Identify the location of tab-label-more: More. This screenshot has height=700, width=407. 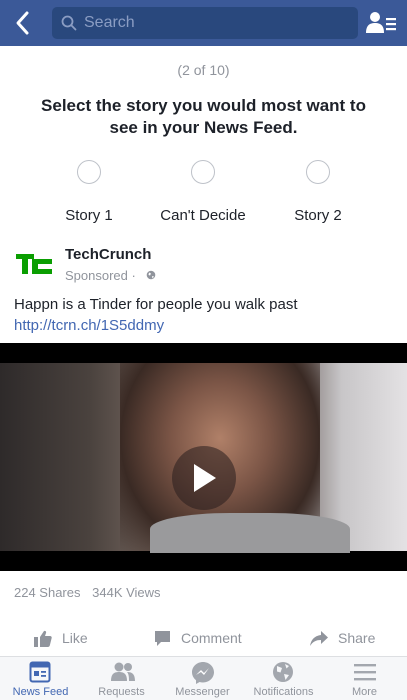
(364, 692).